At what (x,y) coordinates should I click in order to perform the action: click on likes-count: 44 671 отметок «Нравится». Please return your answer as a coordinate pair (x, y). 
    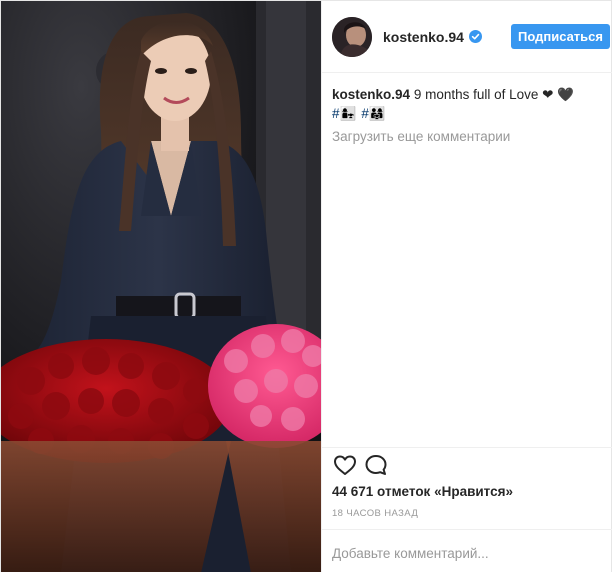
    Looking at the image, I should click on (422, 491).